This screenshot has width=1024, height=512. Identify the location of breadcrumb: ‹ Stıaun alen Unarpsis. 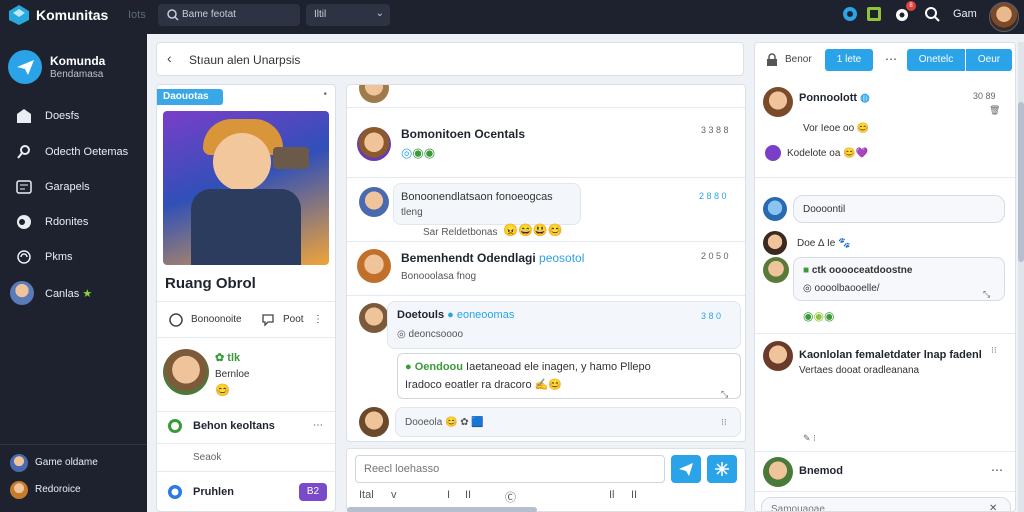
(450, 59).